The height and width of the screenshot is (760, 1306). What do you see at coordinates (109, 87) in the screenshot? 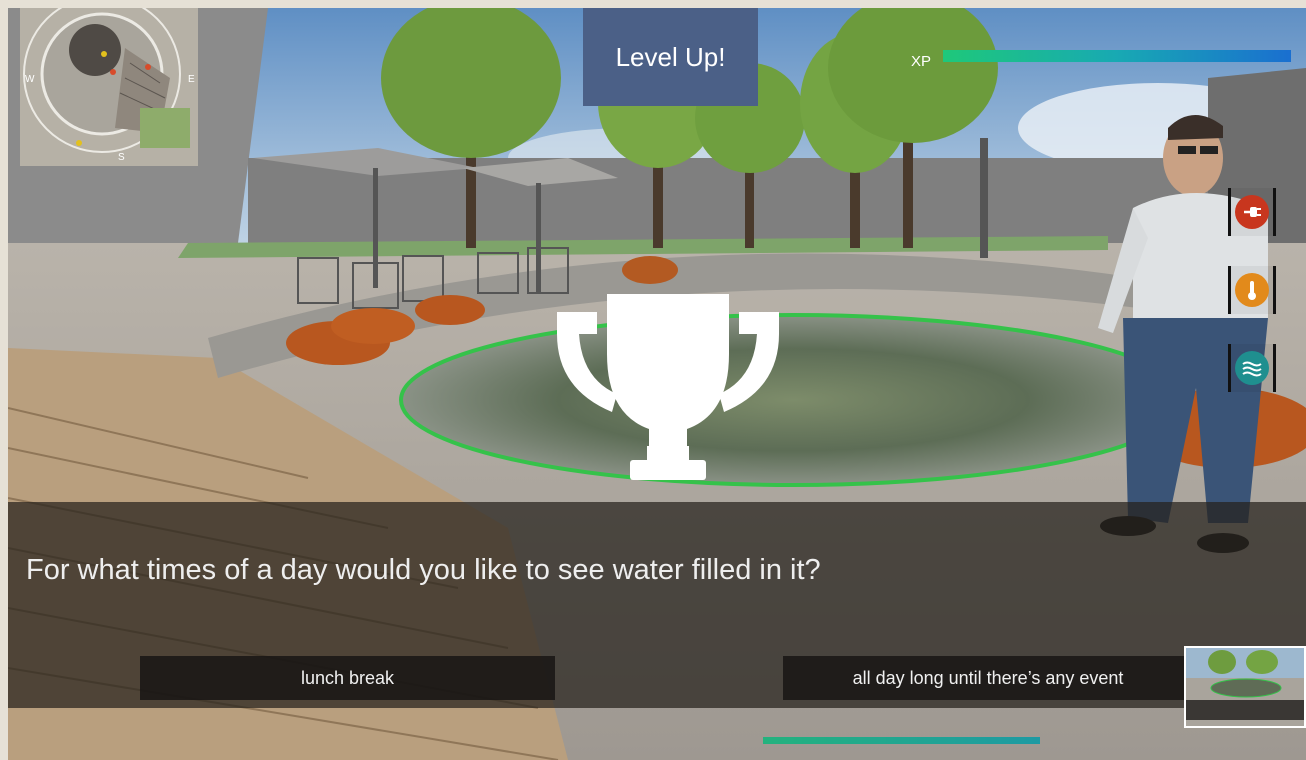
I see `minimap: W E S` at bounding box center [109, 87].